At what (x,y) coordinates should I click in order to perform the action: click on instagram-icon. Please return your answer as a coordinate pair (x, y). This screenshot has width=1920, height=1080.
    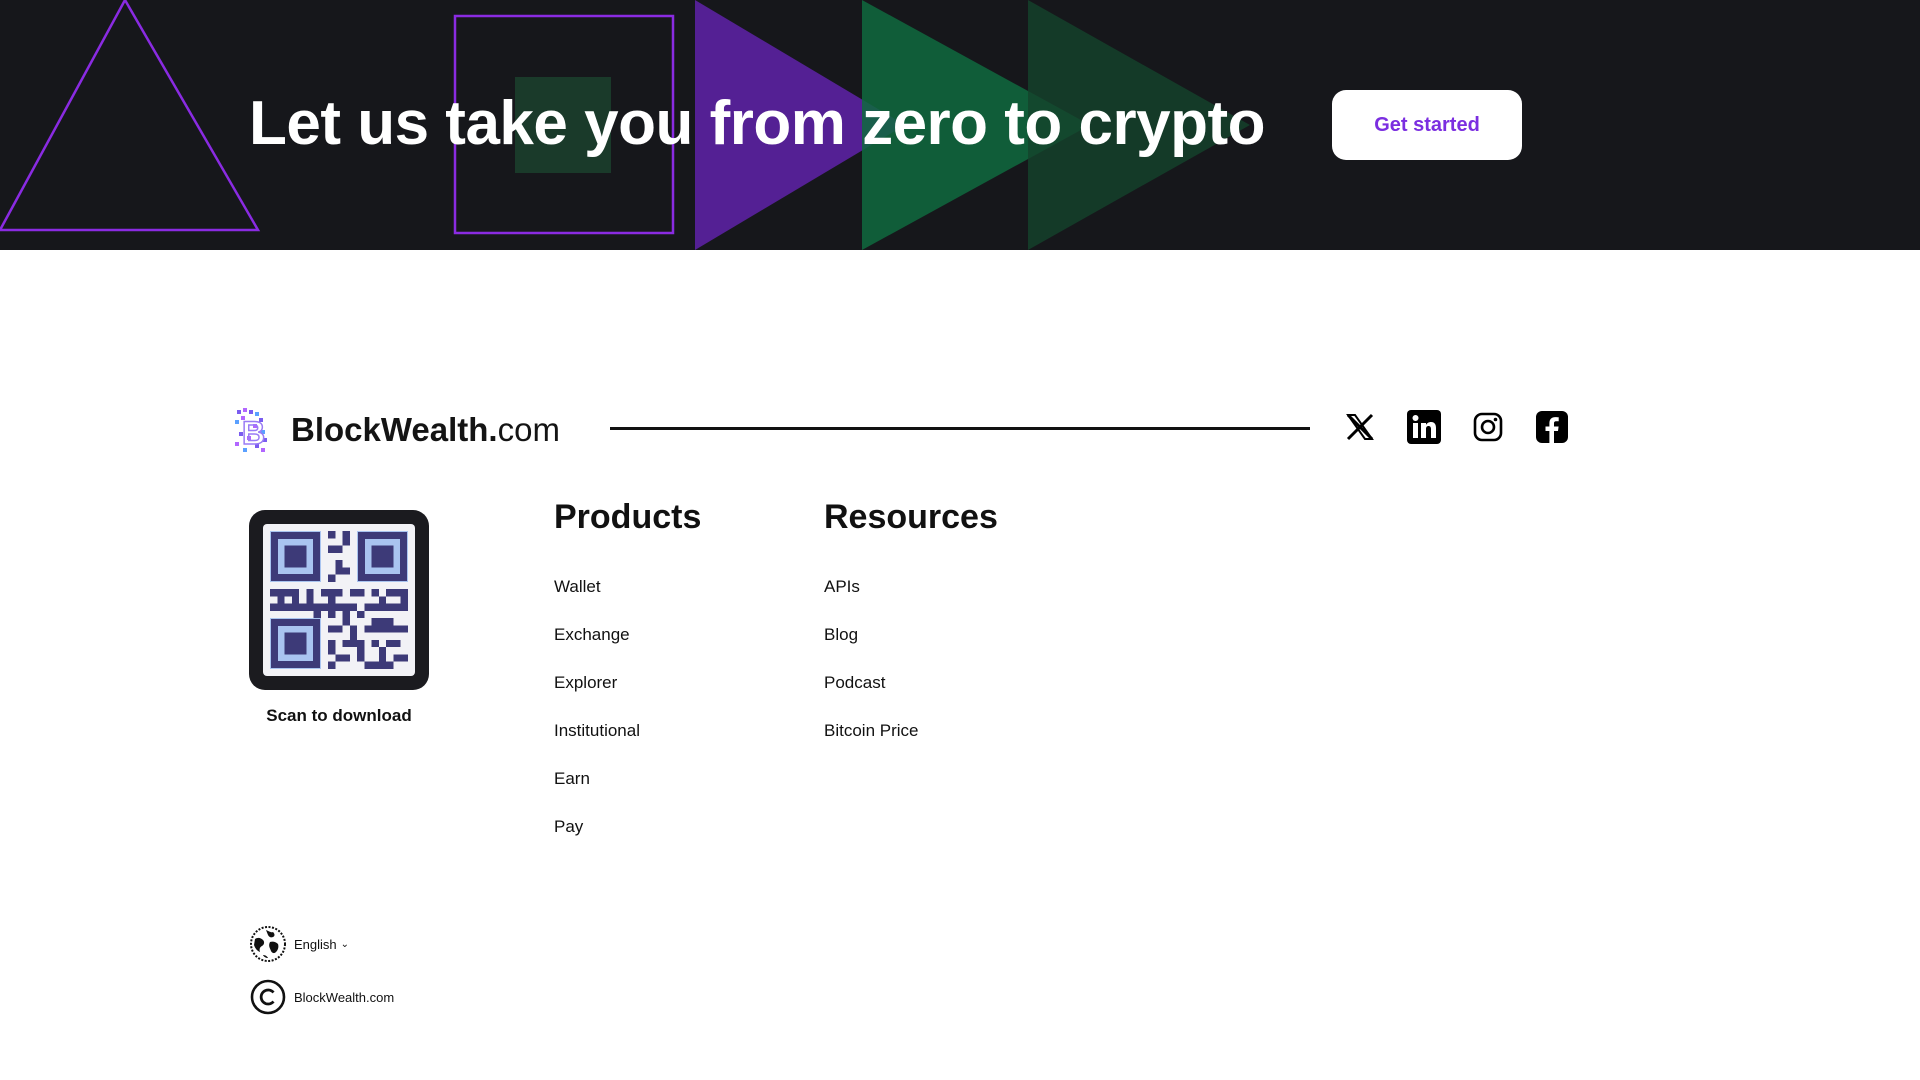
    Looking at the image, I should click on (1488, 427).